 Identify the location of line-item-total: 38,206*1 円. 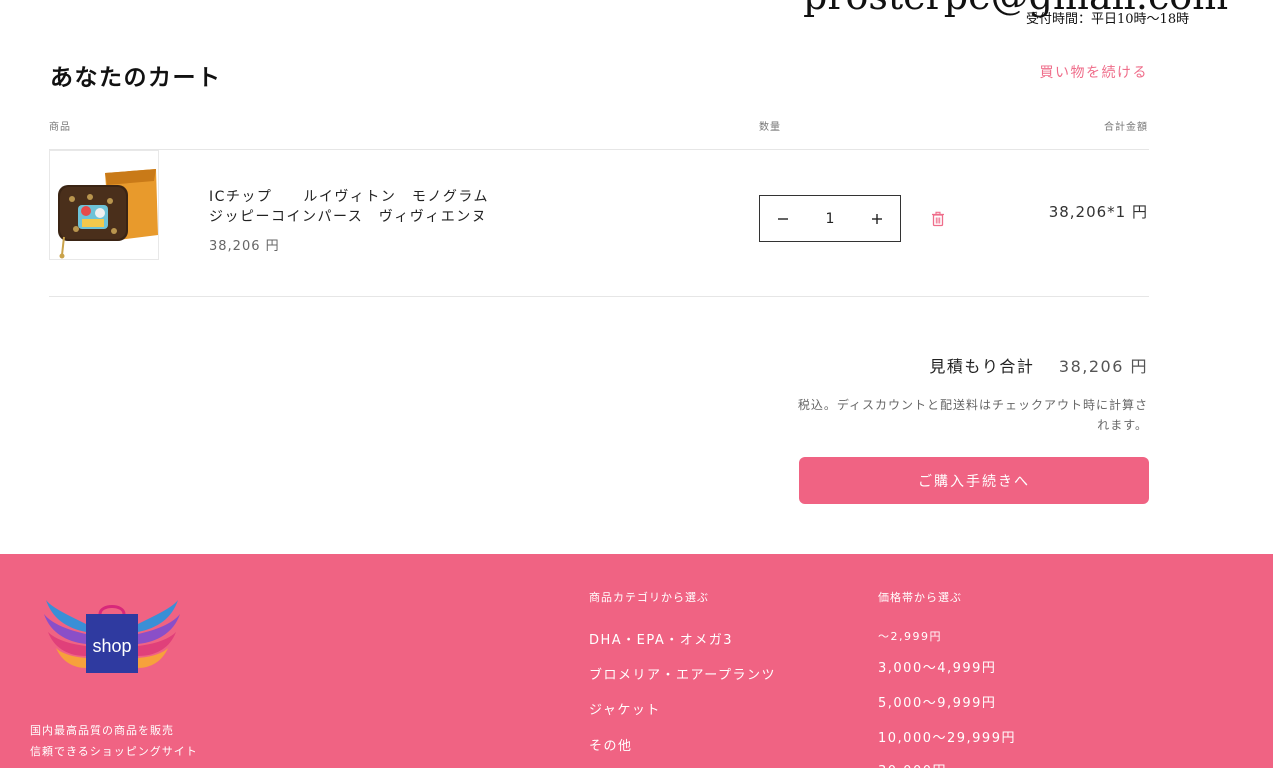
(1098, 212).